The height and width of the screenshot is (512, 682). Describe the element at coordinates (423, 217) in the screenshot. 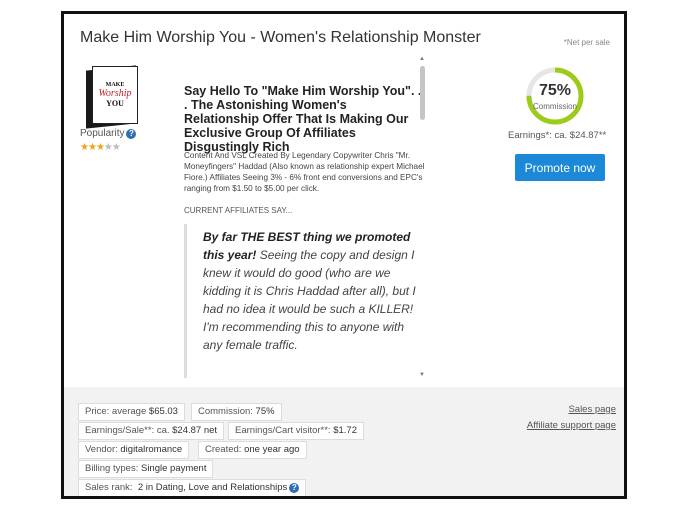

I see `description-scrollbar: ▲ ▼` at that location.